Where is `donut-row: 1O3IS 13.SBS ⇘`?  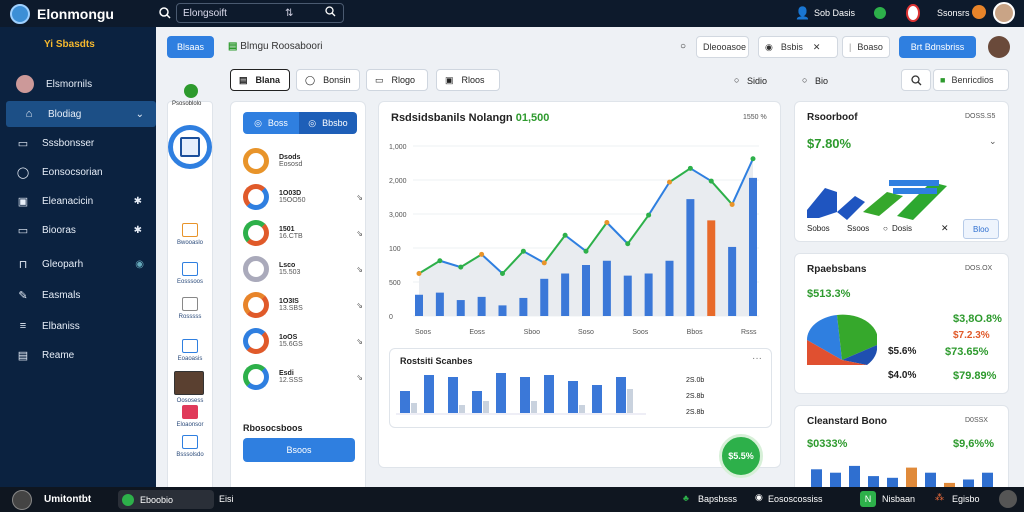
donut-row: 1O3IS 13.SBS ⇘ is located at coordinates (303, 305).